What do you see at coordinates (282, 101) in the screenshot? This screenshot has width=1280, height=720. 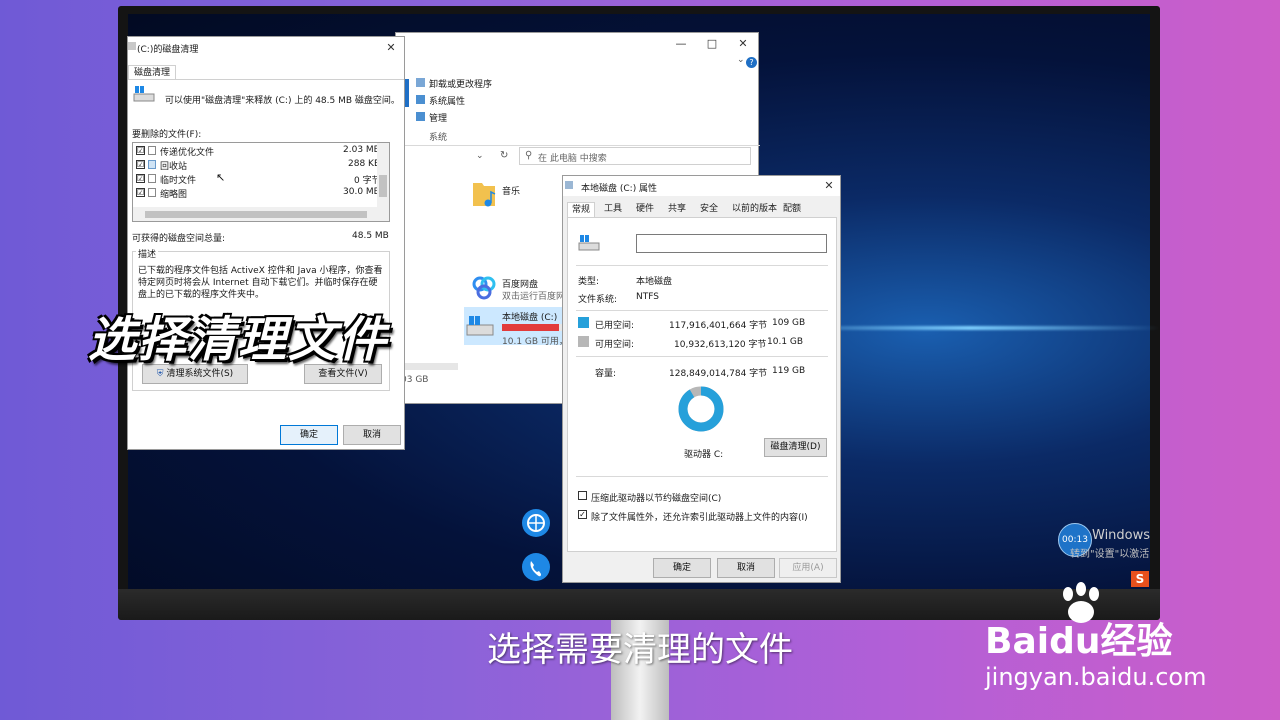 I see `cleanup-intro: 可以使用"磁盘清理"来释放 (C:) 上的 48.5 MB 磁盘空间。` at bounding box center [282, 101].